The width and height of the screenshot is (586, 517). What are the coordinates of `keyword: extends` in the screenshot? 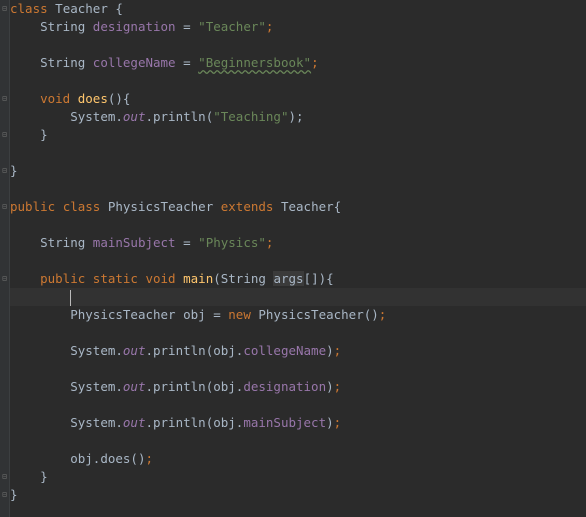 It's located at (247, 206).